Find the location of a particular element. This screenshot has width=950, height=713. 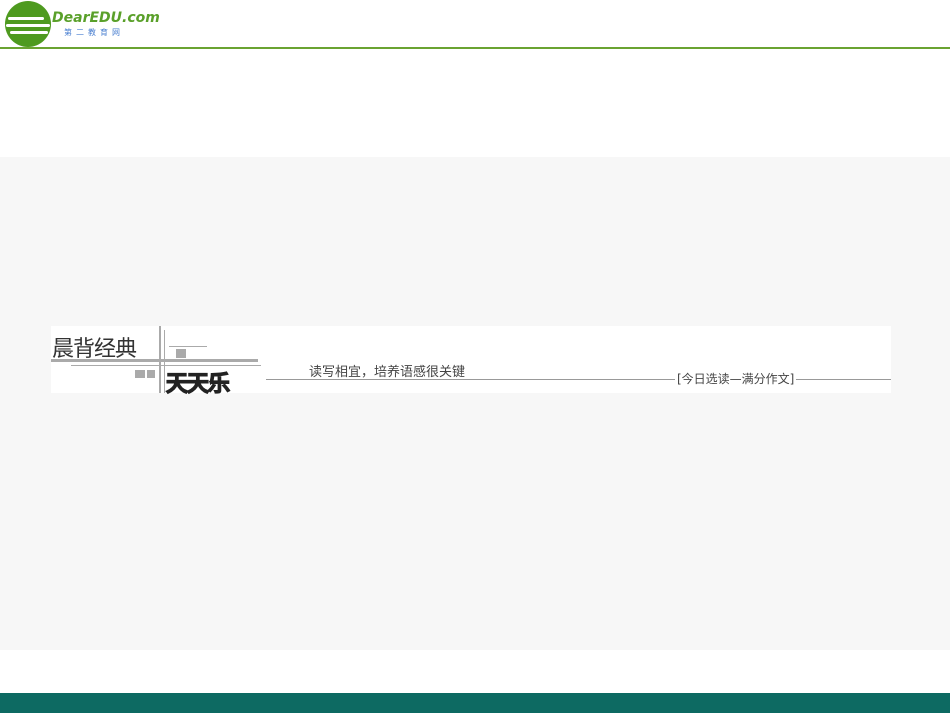

header-divider is located at coordinates (475, 48).